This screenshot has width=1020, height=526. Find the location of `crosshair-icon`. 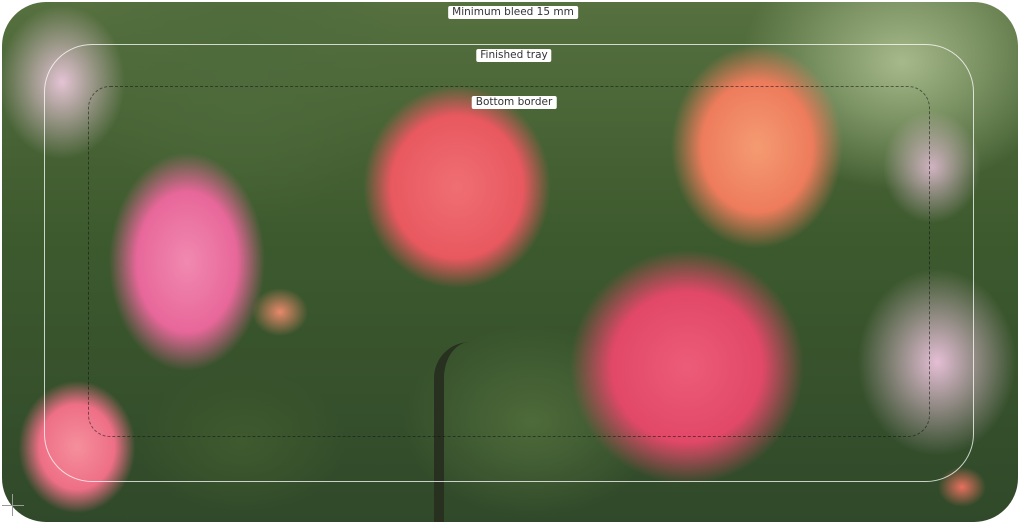

crosshair-icon is located at coordinates (13, 505).